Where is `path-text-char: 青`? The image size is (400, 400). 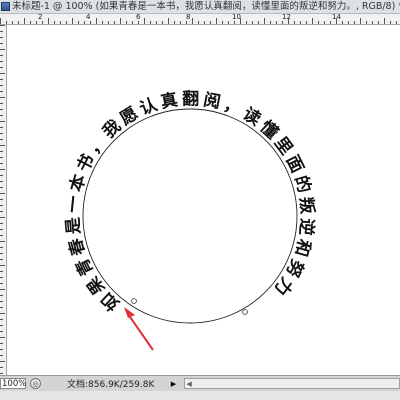 path-text-char: 青 is located at coordinates (85, 267).